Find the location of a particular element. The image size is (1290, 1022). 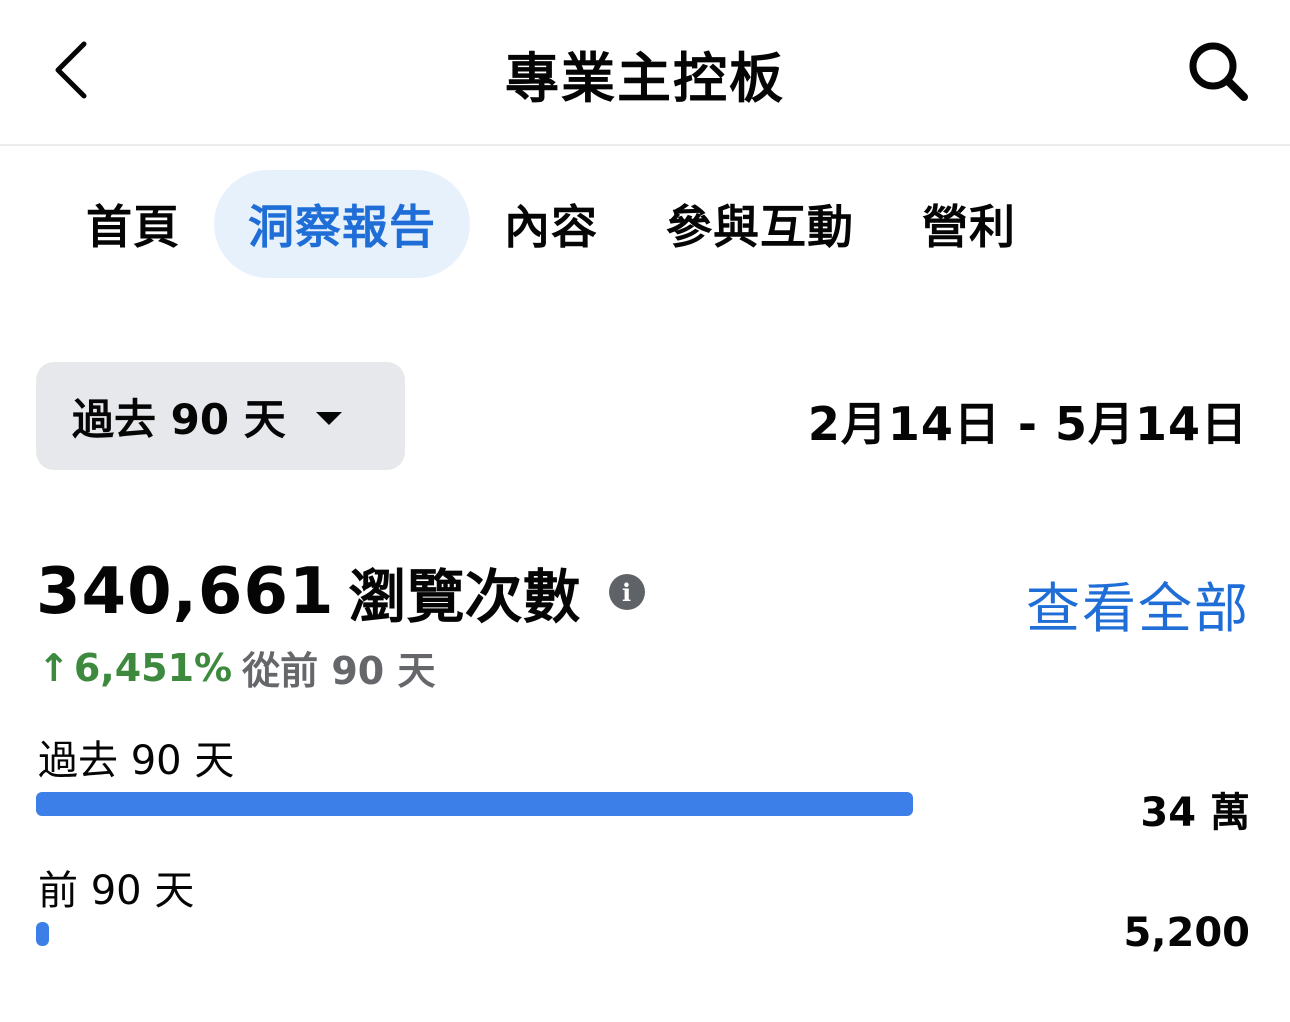

bar-label-previous: 前 90 天 is located at coordinates (116, 891).